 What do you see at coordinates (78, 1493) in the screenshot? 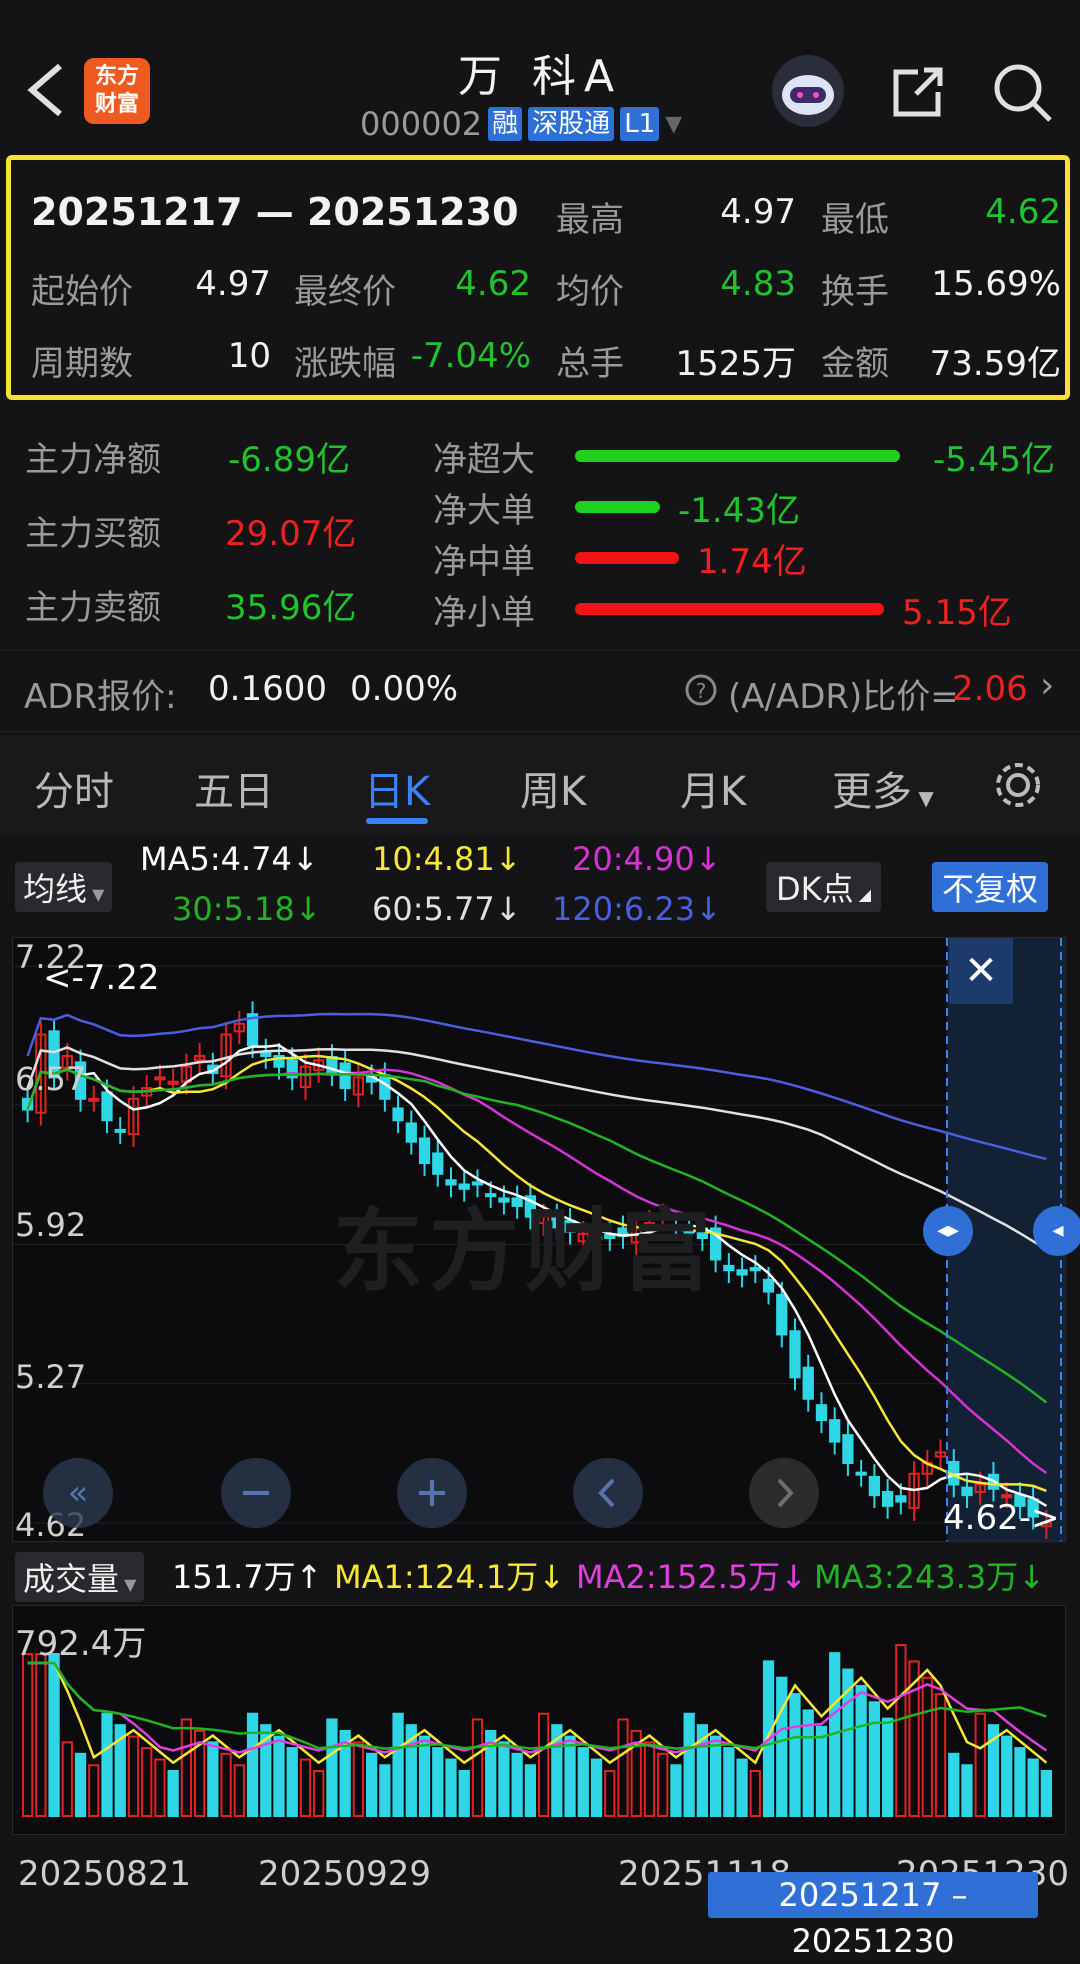
I see `scroll-to-start-button: «` at bounding box center [78, 1493].